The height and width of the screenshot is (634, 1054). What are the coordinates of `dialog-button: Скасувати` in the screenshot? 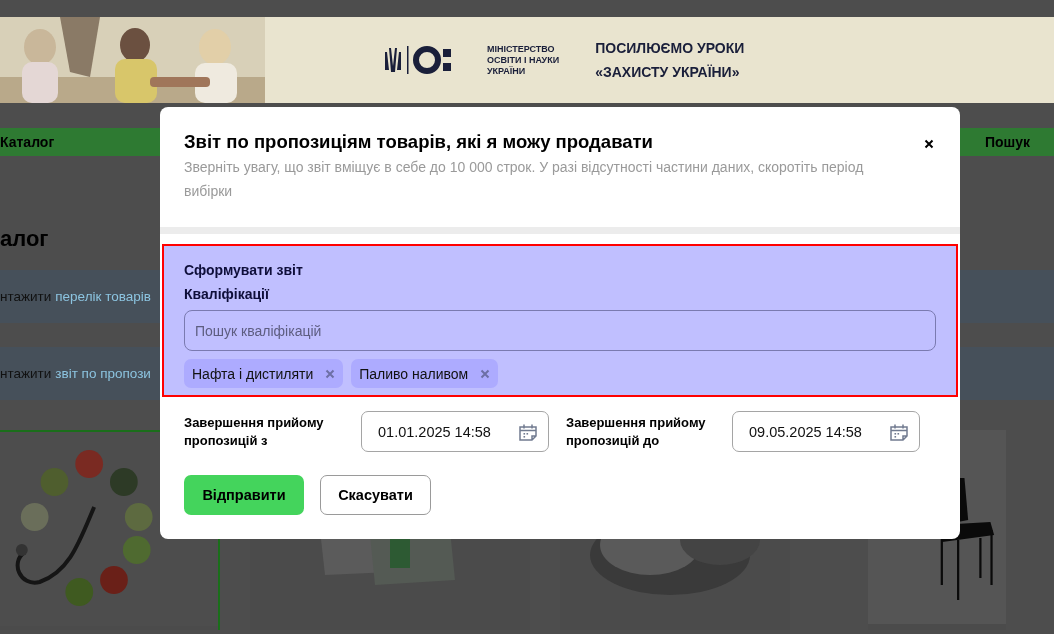 It's located at (375, 495).